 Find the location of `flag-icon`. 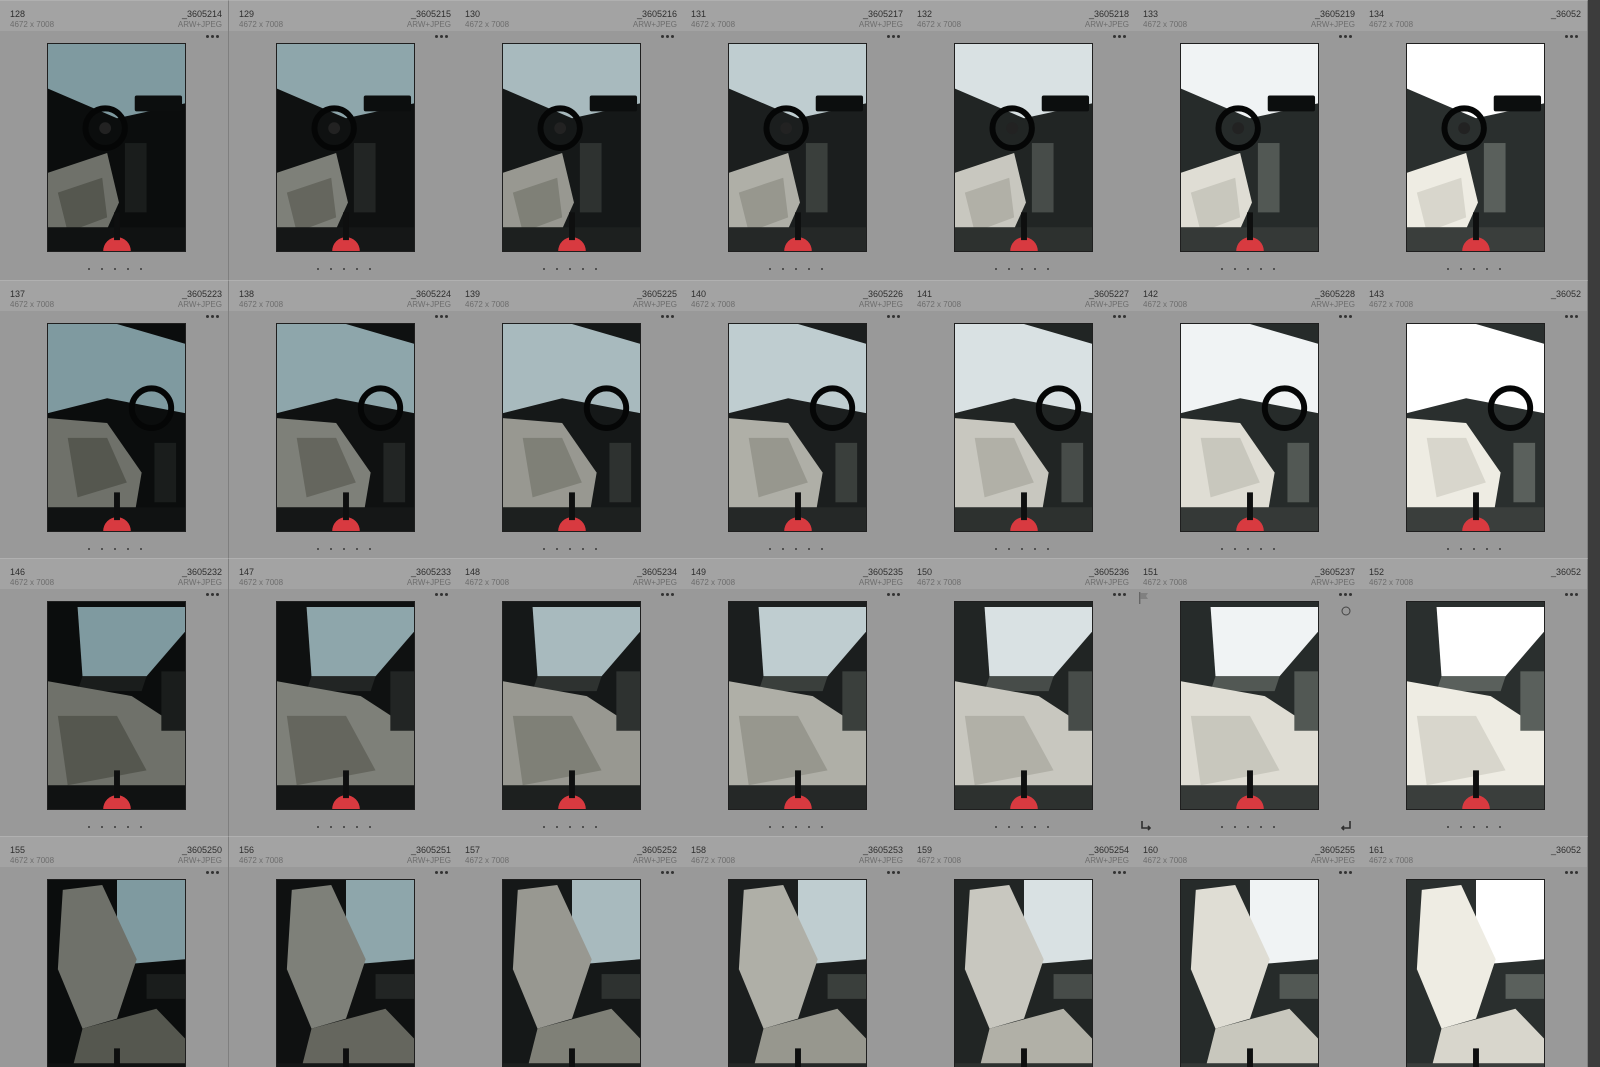

flag-icon is located at coordinates (1144, 597).